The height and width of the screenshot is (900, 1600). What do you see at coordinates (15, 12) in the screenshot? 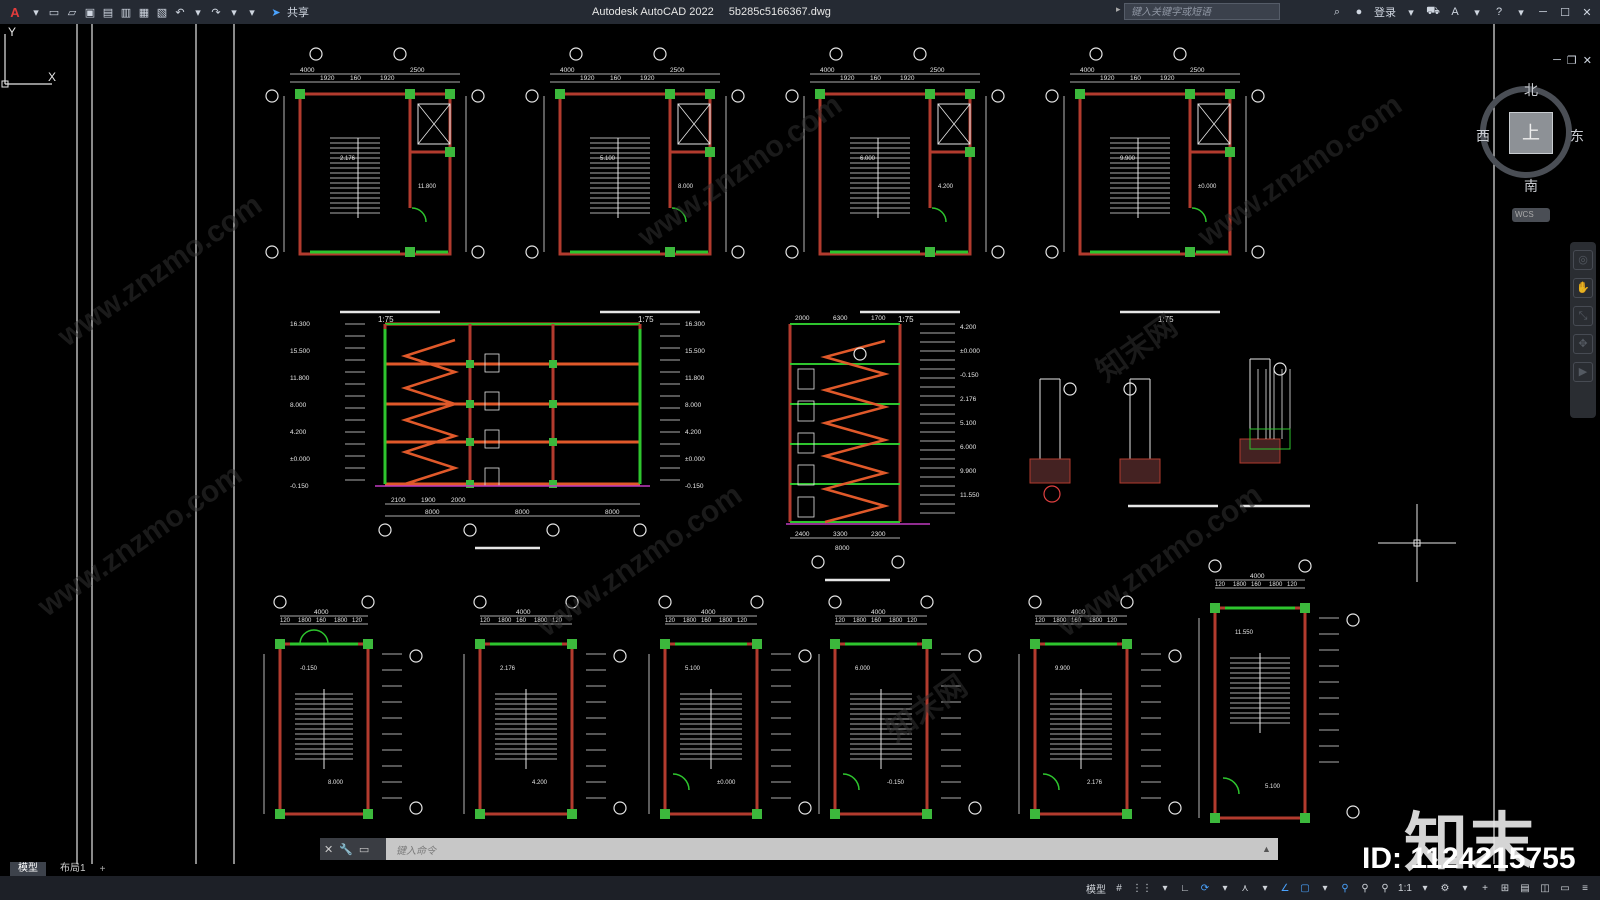
I see `autocad-logo-icon: A` at bounding box center [15, 12].